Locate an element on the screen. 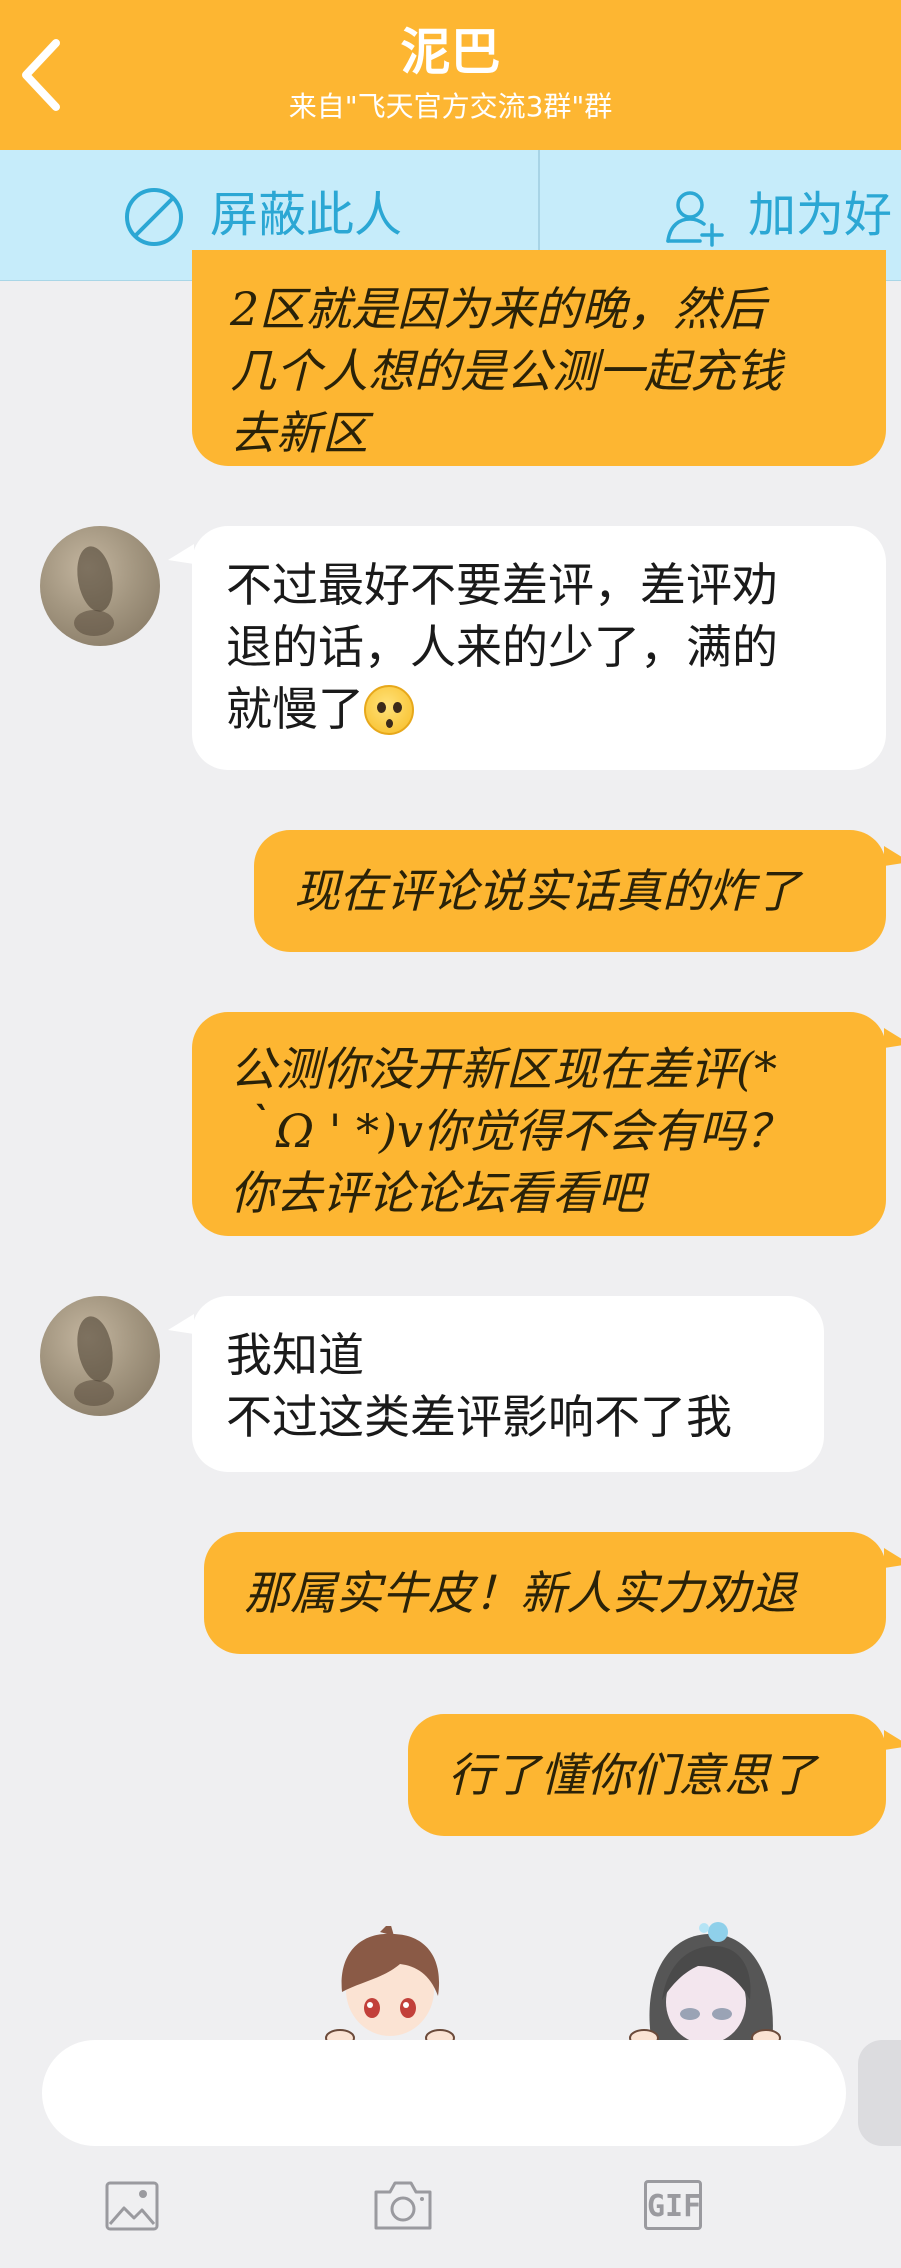 The image size is (901, 2268). message-bubble-outgoing: 现在评论说实话真的炸了 is located at coordinates (570, 891).